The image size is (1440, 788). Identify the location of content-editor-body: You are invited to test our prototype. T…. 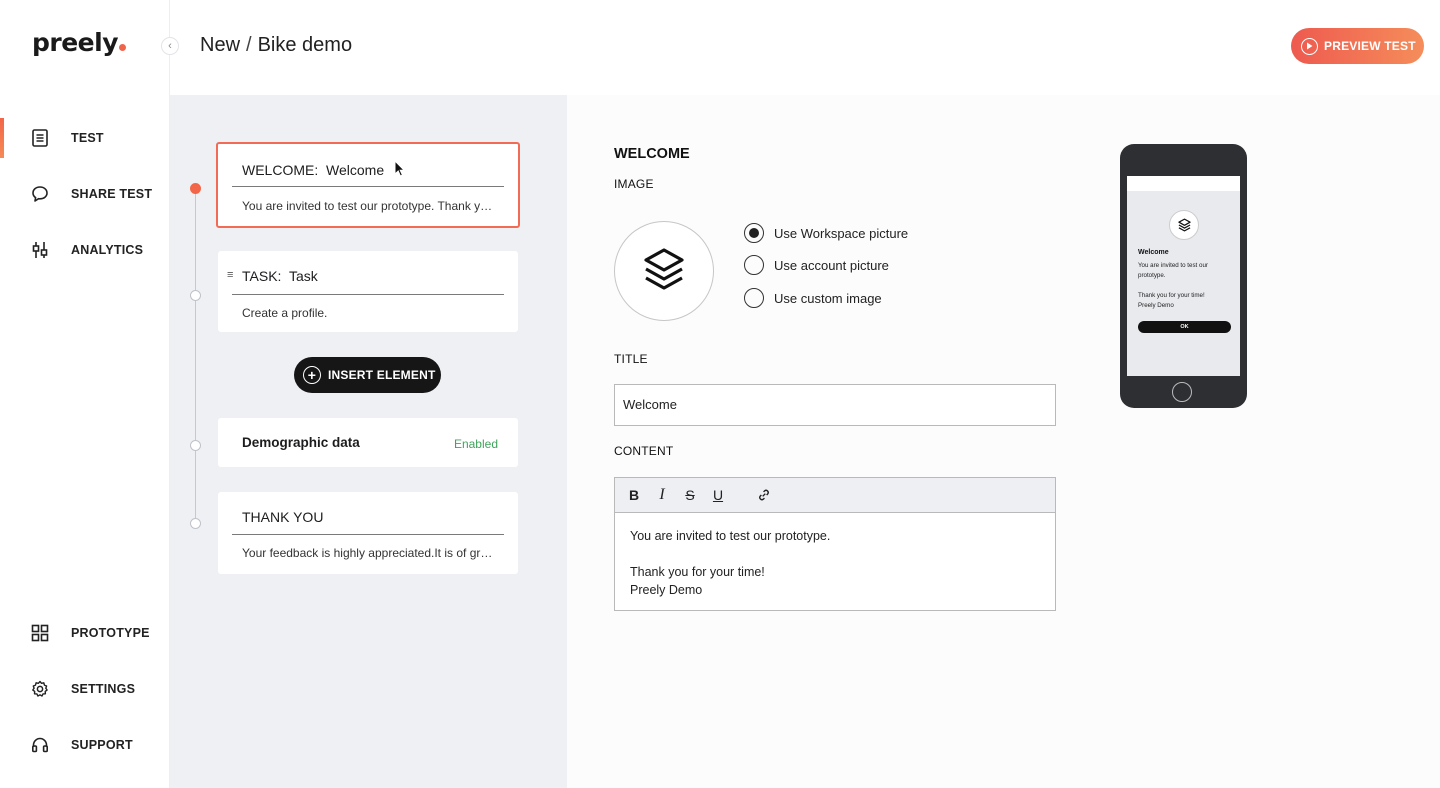
(835, 563).